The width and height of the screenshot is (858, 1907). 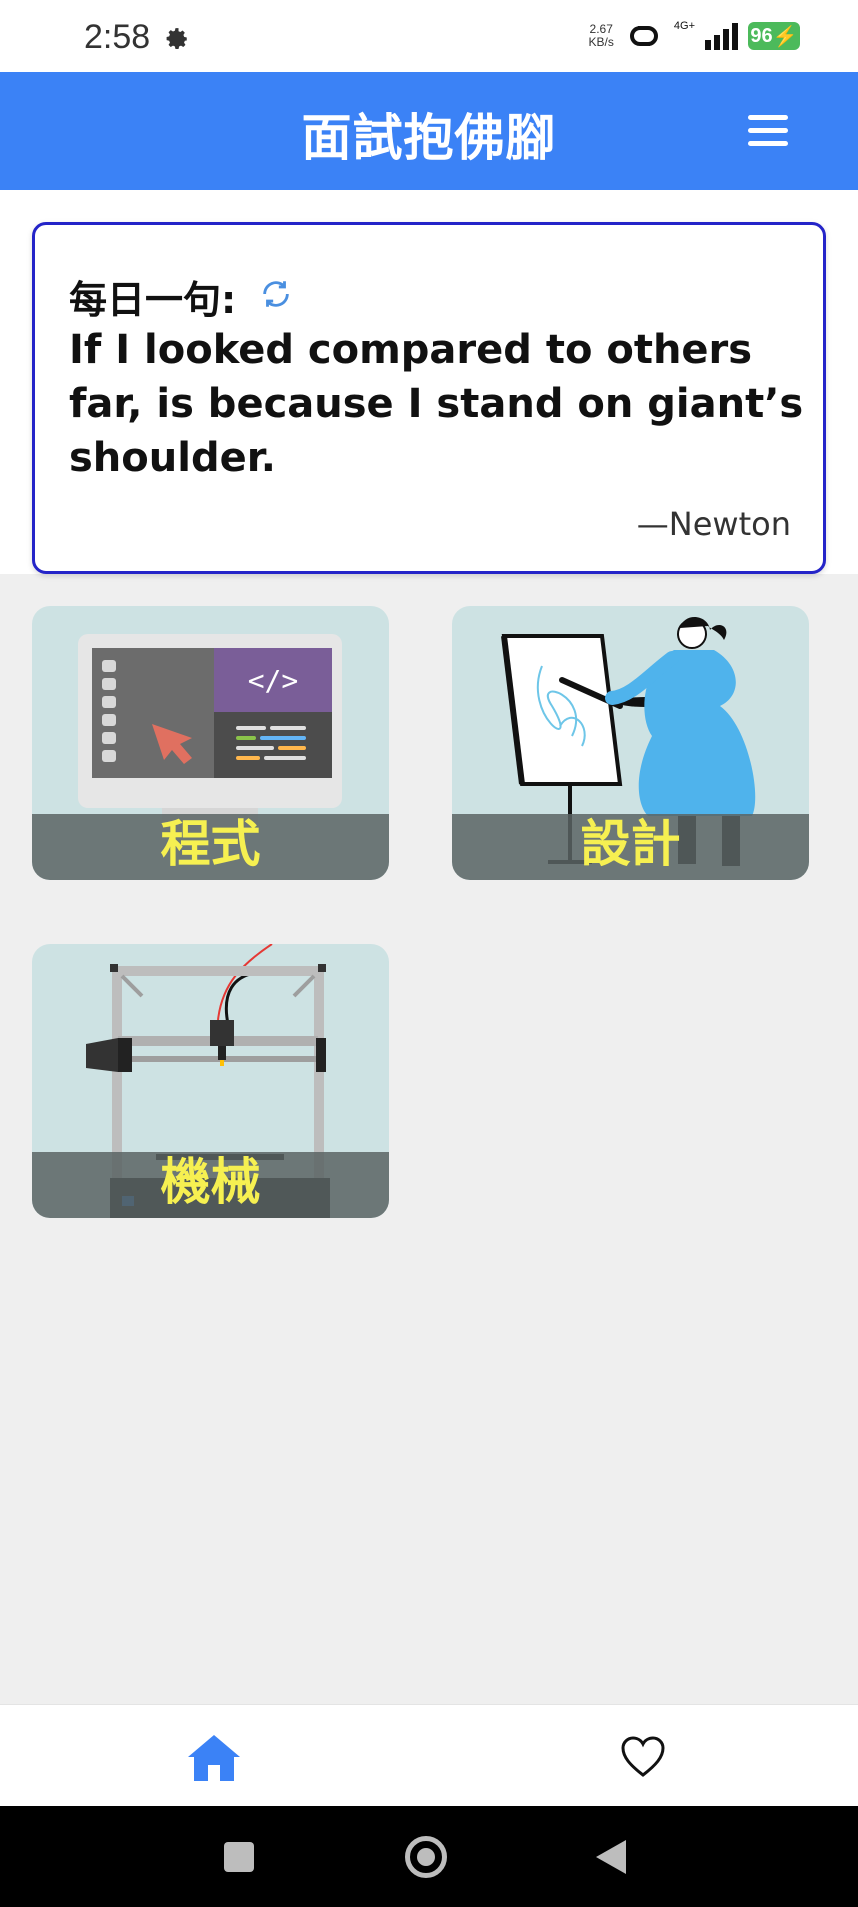 I want to click on bottom-navigation, so click(x=429, y=1755).